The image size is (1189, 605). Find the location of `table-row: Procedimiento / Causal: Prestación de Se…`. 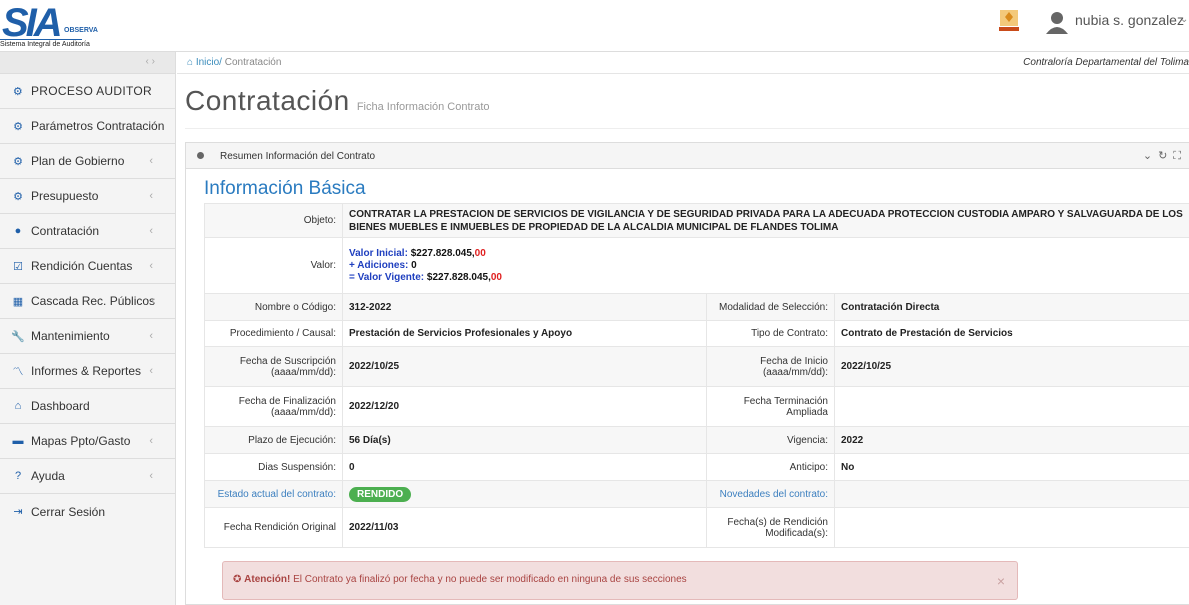

table-row: Procedimiento / Causal: Prestación de Se… is located at coordinates (696, 333).